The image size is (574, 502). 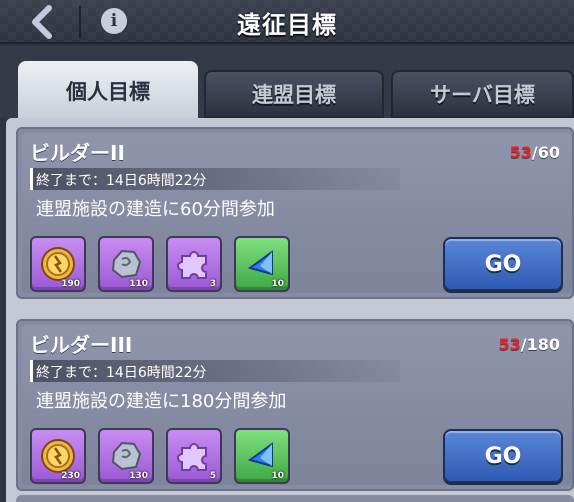 I want to click on tab-alliance-goals: 連盟目標, so click(x=294, y=94).